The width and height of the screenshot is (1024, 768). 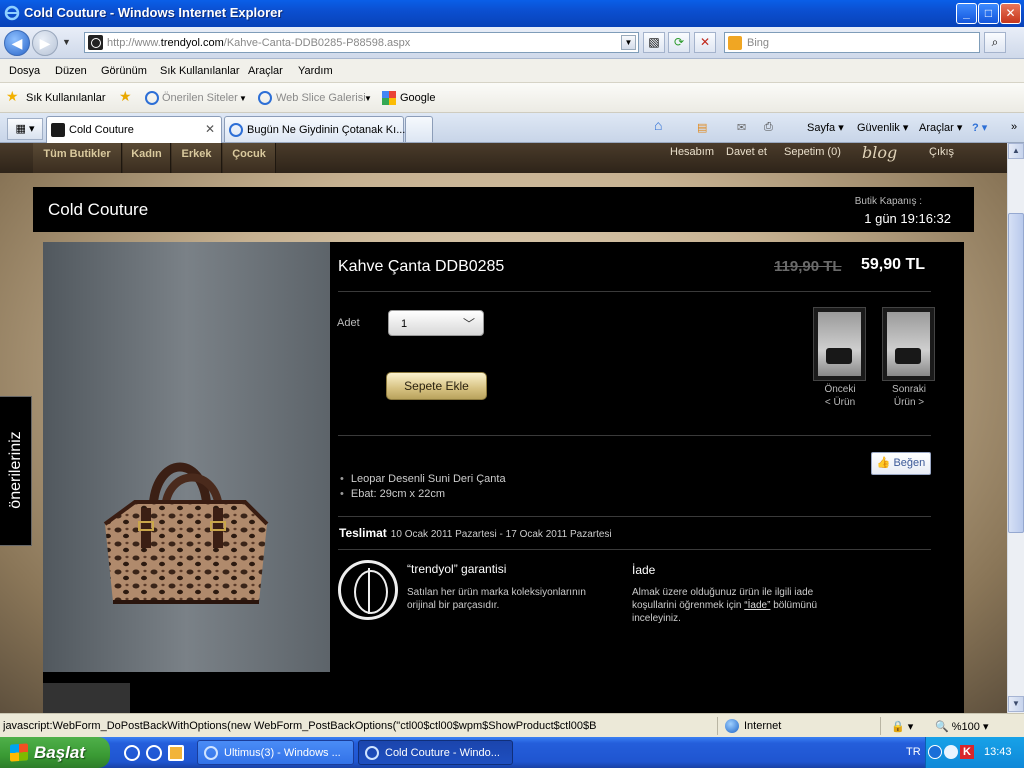 I want to click on suggested-sites-icon, so click(x=152, y=98).